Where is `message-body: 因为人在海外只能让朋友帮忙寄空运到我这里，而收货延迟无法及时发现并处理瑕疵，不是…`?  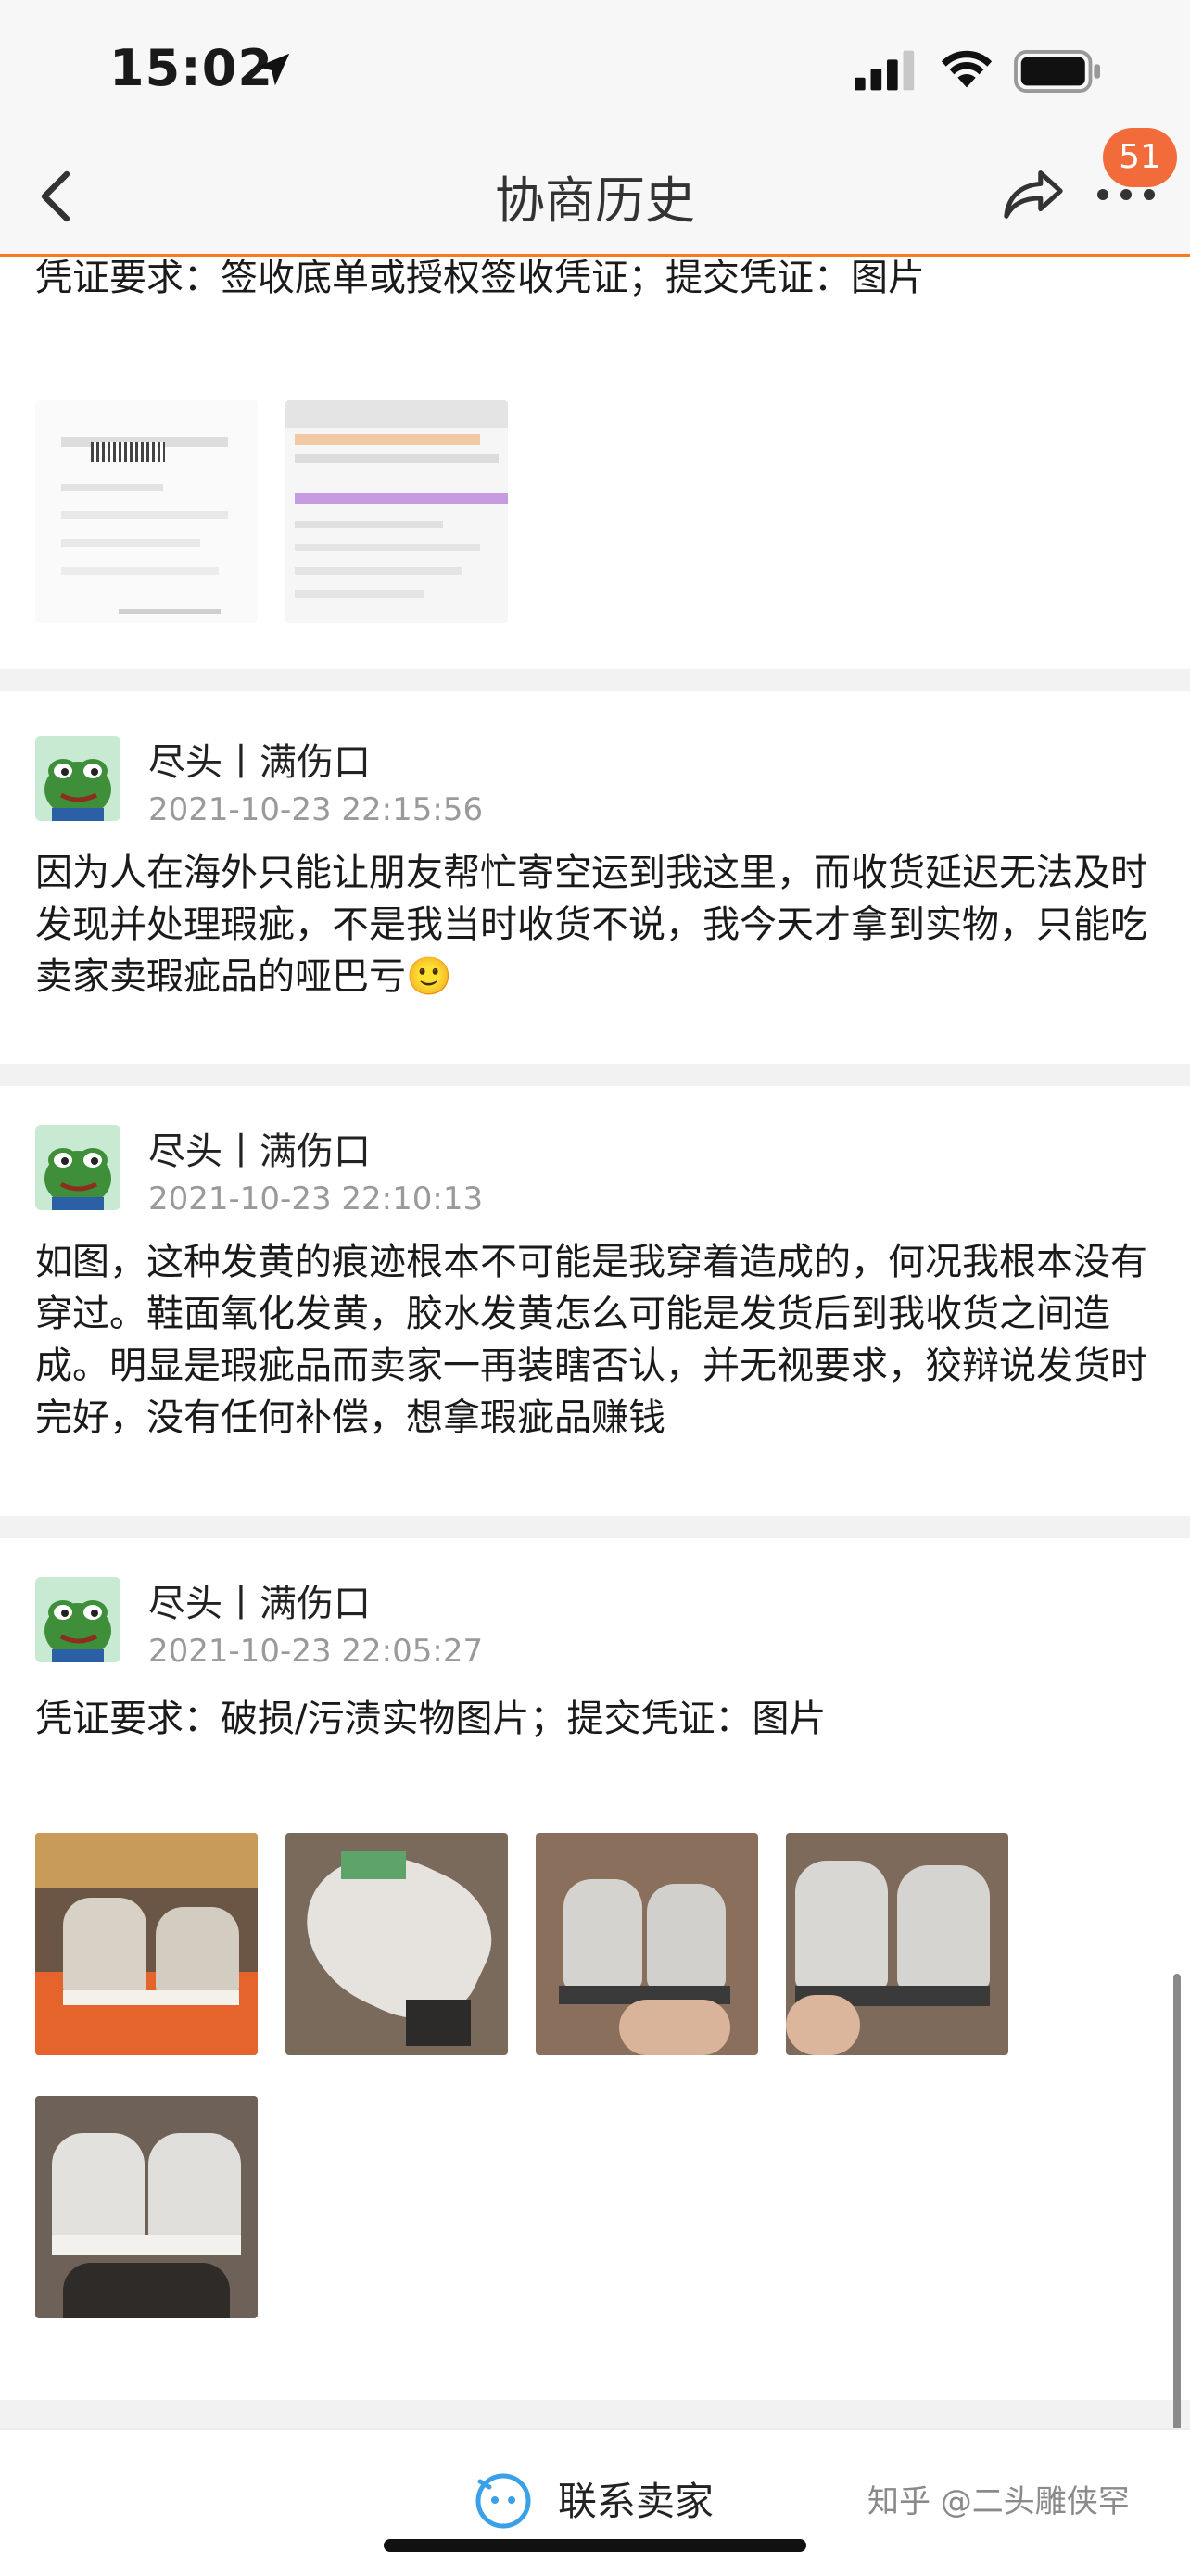 message-body: 因为人在海外只能让朋友帮忙寄空运到我这里，而收货延迟无法及时发现并处理瑕疵，不是… is located at coordinates (591, 925).